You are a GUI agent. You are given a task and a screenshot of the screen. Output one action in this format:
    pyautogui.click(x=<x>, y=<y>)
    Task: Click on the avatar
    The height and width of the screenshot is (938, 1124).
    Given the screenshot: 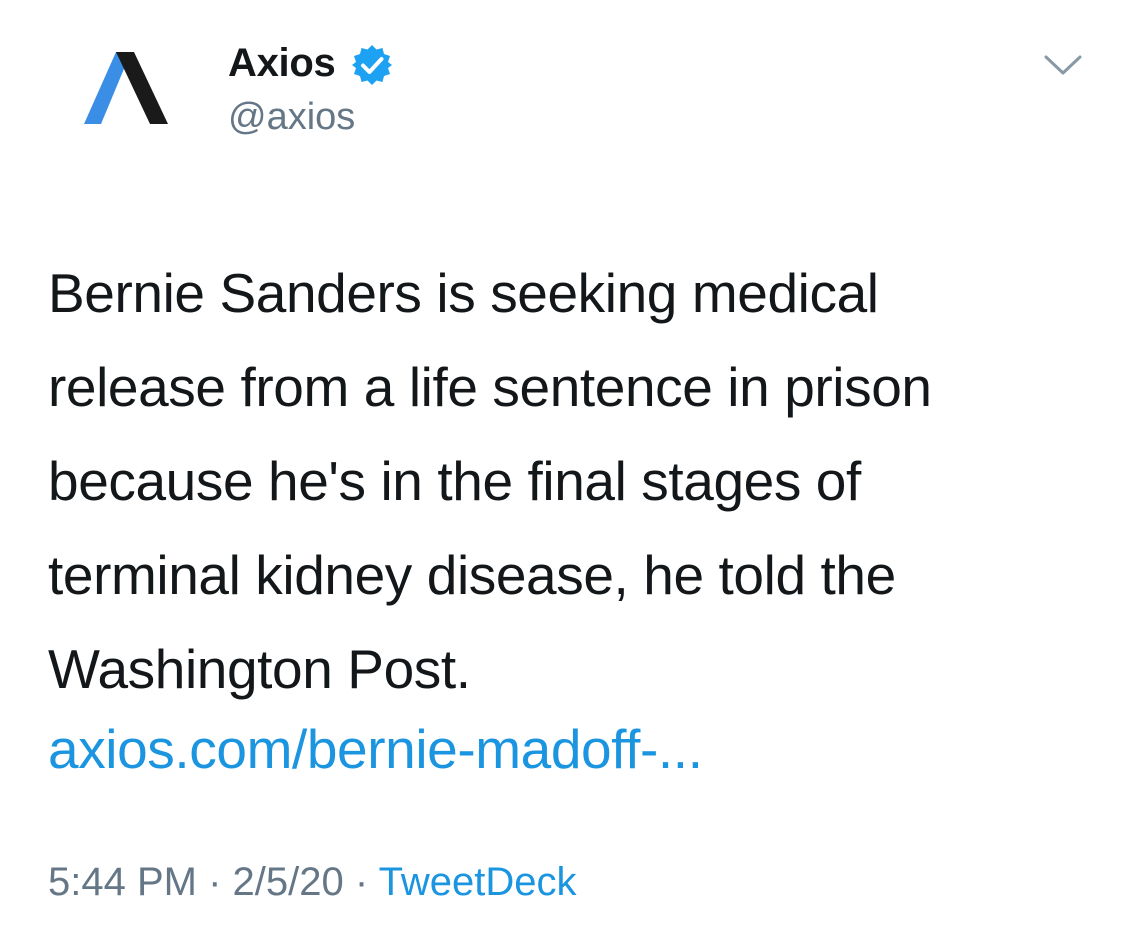 What is the action you would take?
    pyautogui.click(x=125, y=88)
    